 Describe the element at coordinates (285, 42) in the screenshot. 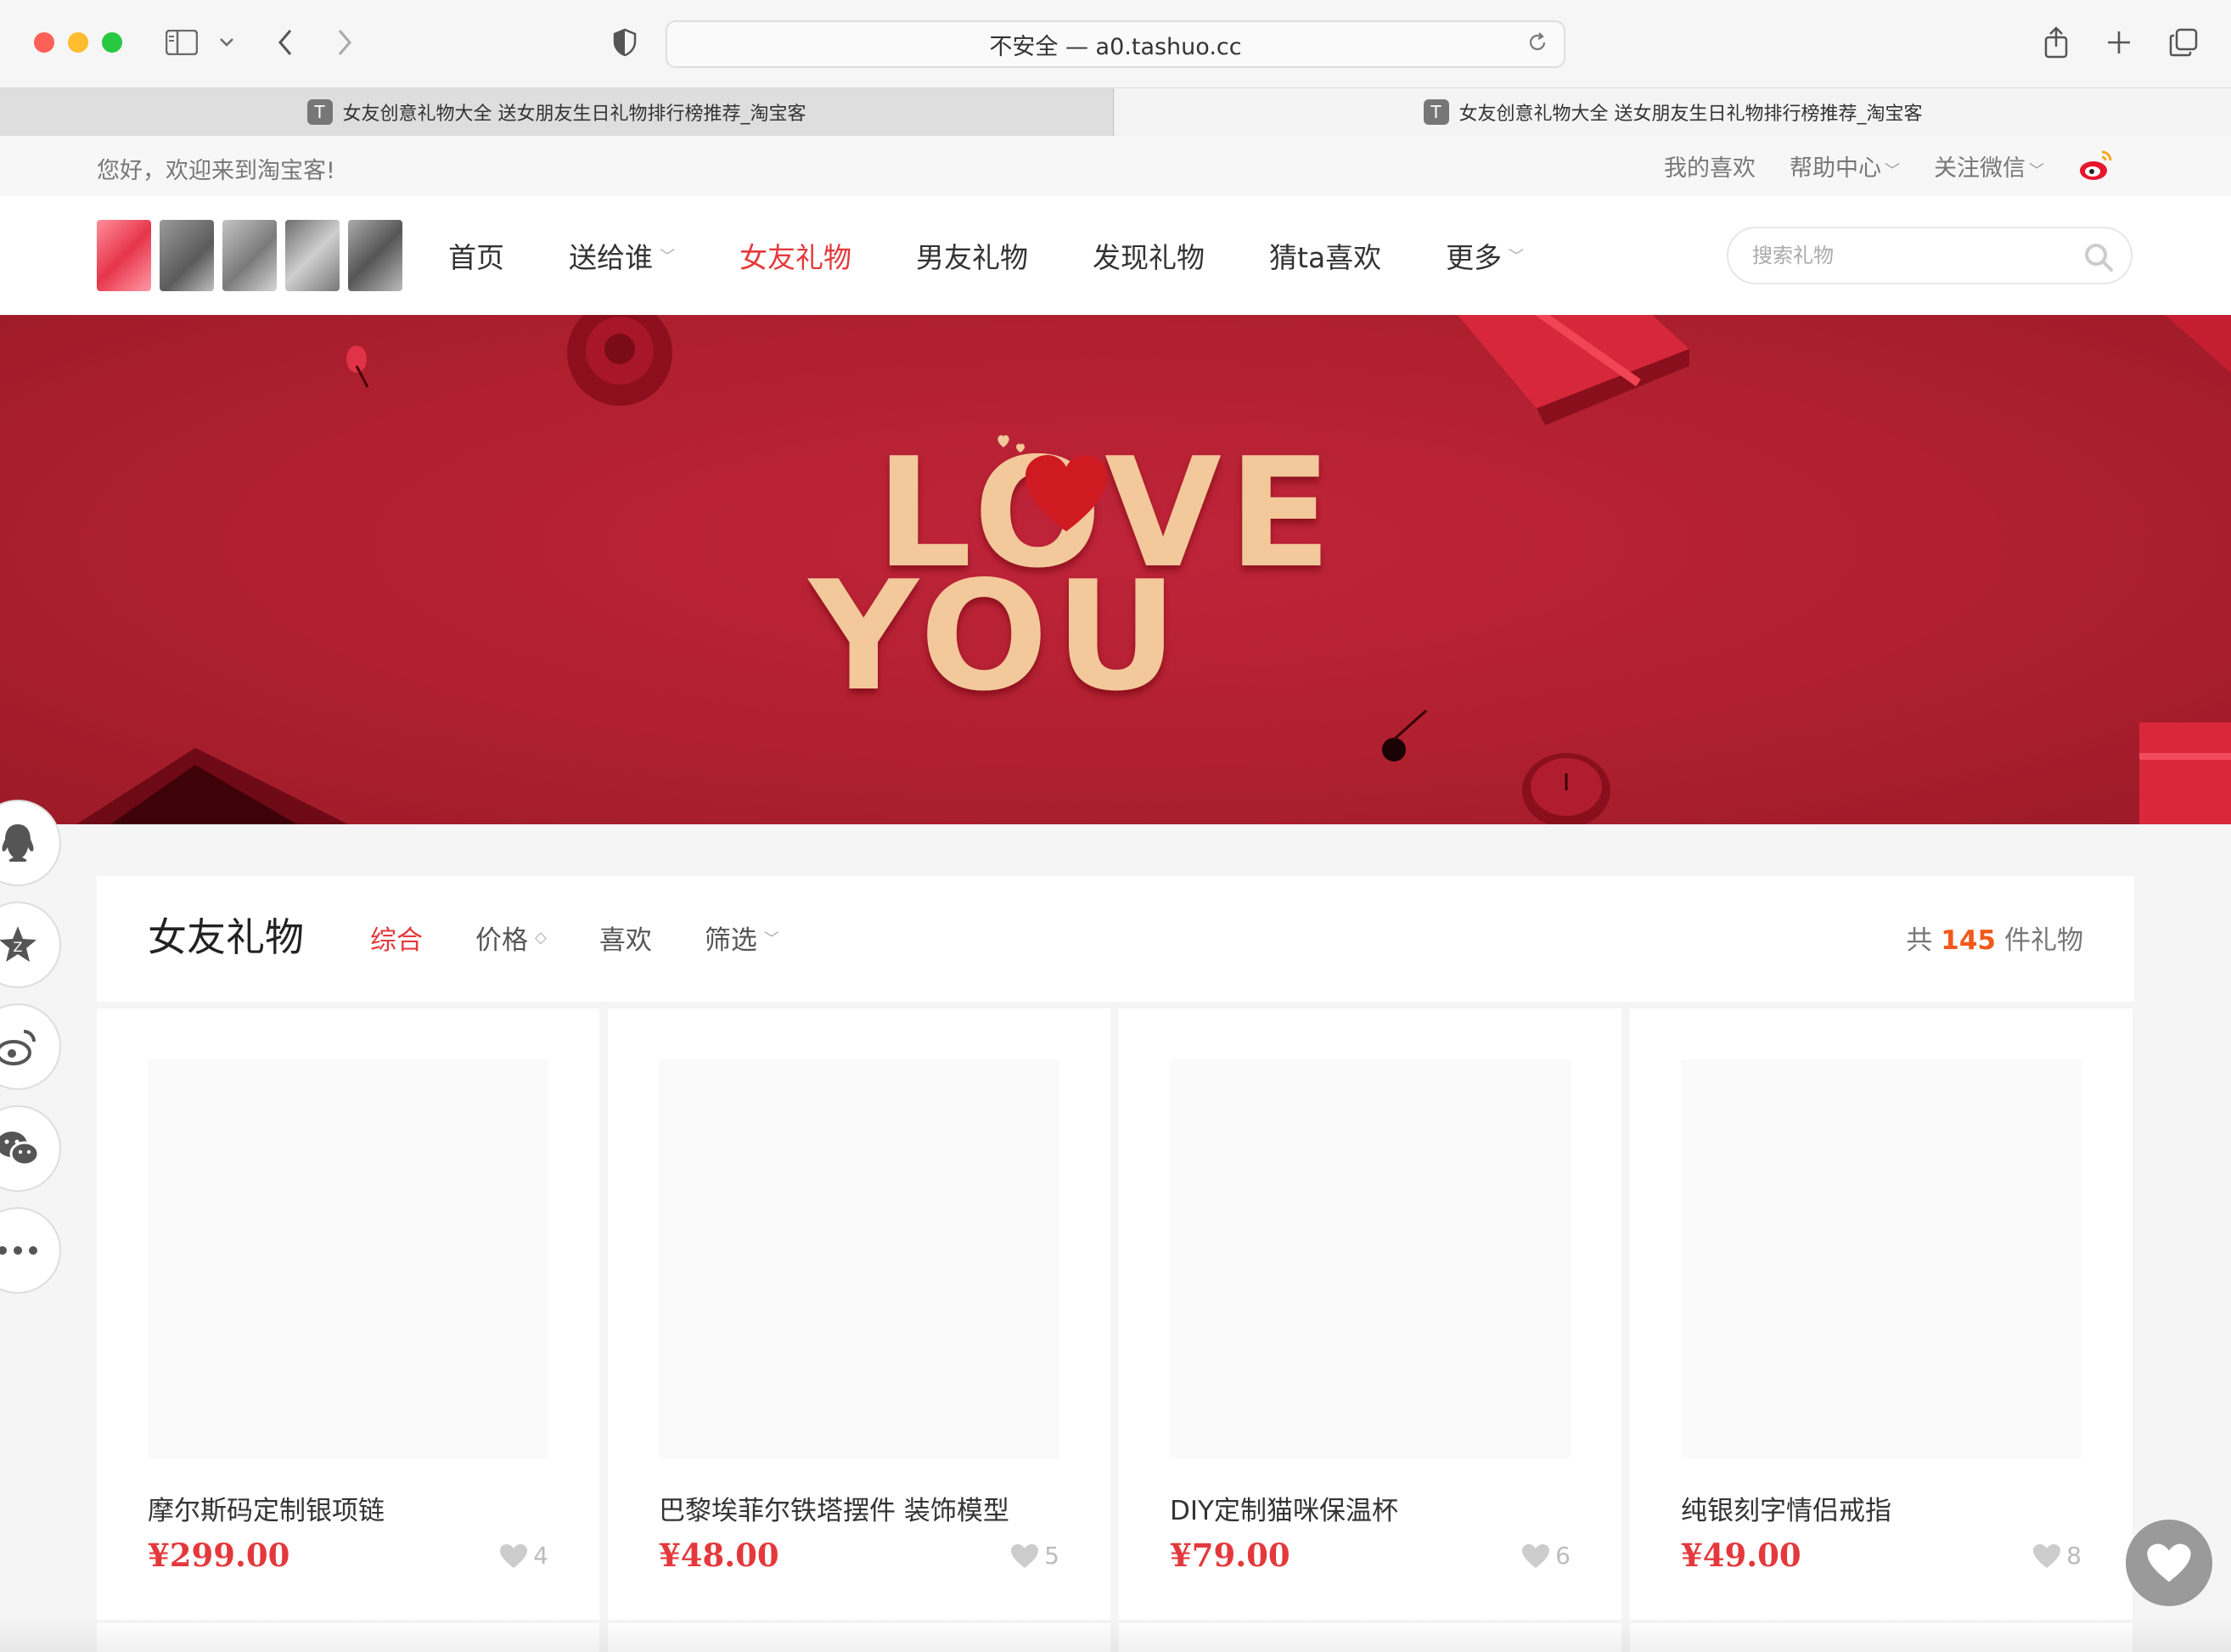

I see `back-icon` at that location.